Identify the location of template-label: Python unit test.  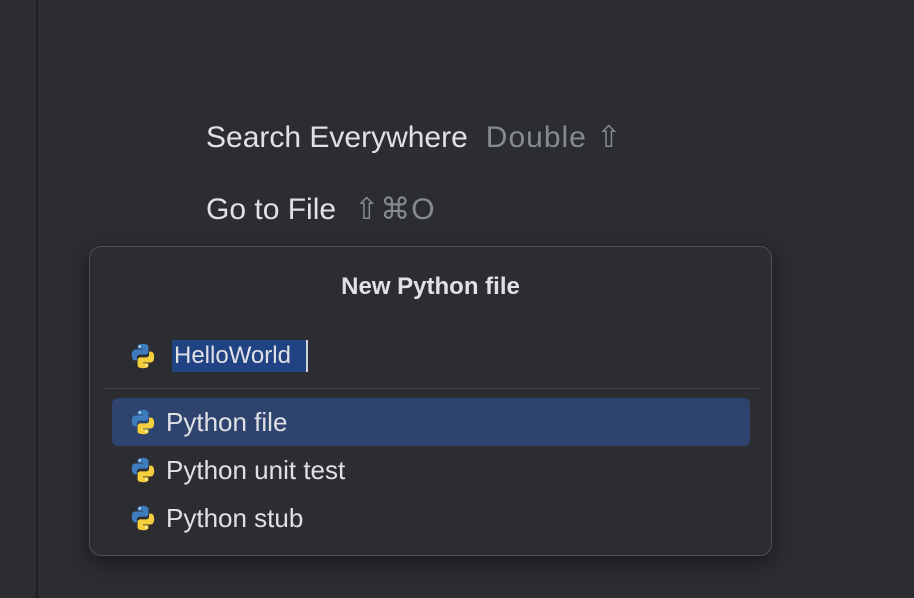
(256, 470).